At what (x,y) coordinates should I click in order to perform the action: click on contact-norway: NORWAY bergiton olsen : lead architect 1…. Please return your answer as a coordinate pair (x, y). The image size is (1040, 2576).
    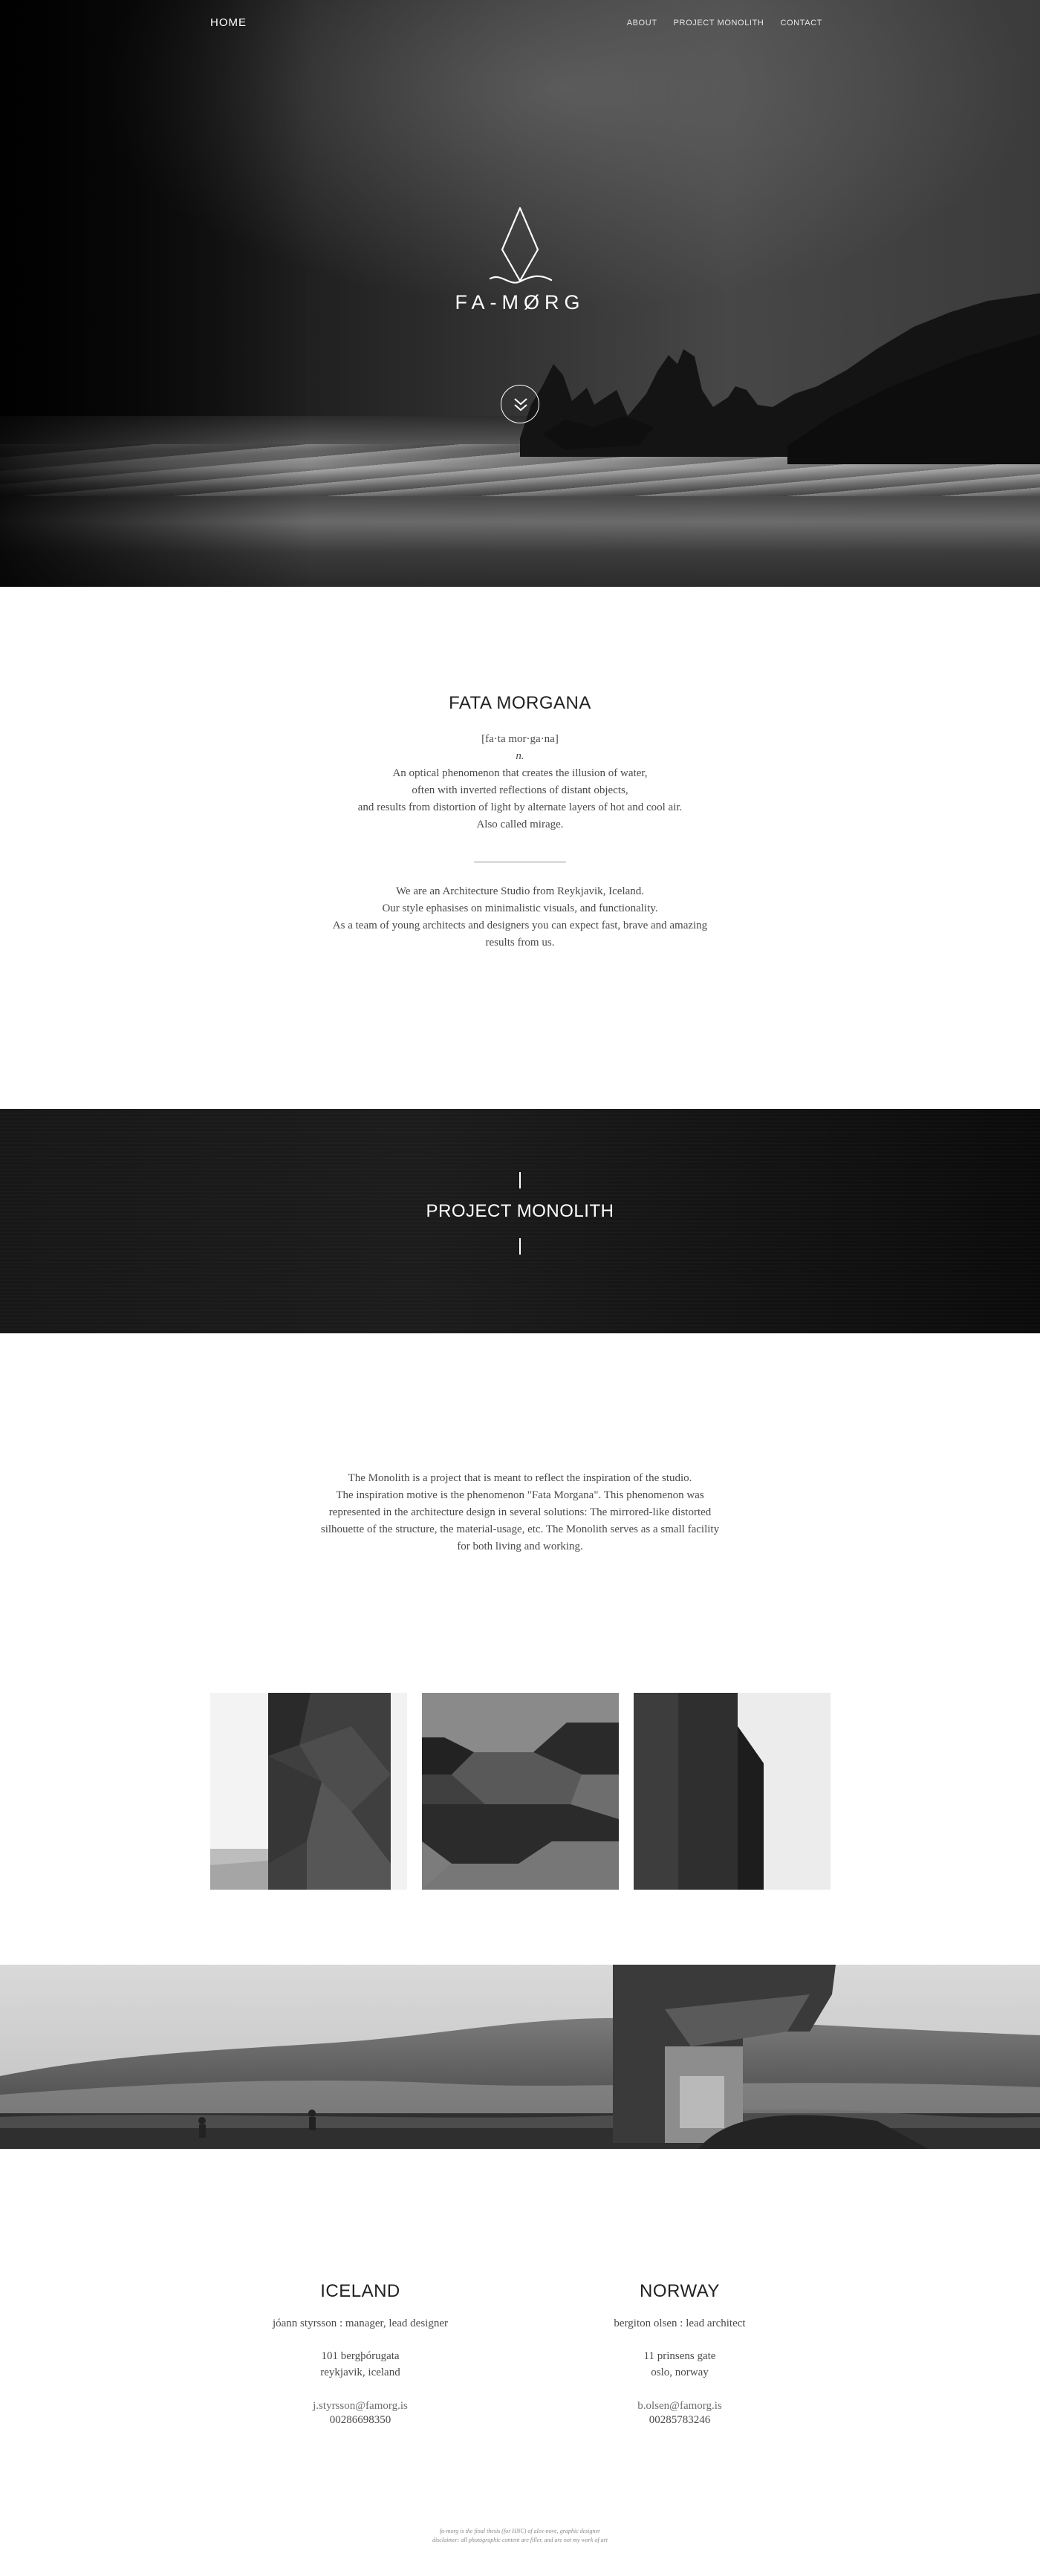
    Looking at the image, I should click on (680, 2354).